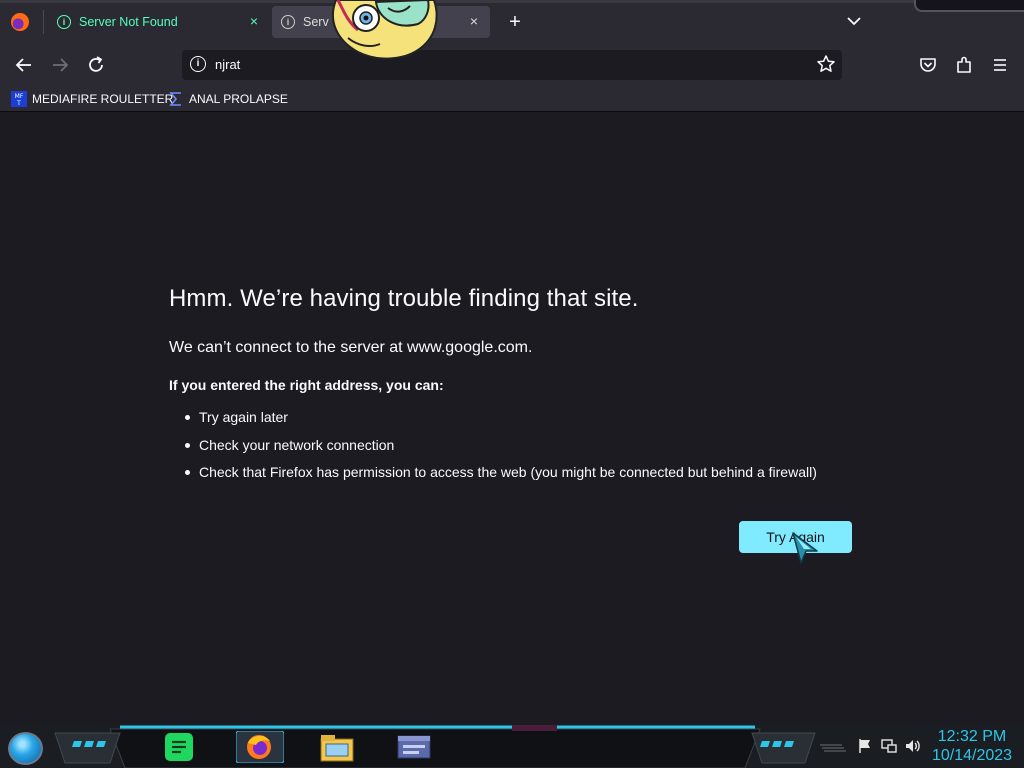 This screenshot has height=768, width=1024. Describe the element at coordinates (501, 423) in the screenshot. I see `list-item: Try again later` at that location.